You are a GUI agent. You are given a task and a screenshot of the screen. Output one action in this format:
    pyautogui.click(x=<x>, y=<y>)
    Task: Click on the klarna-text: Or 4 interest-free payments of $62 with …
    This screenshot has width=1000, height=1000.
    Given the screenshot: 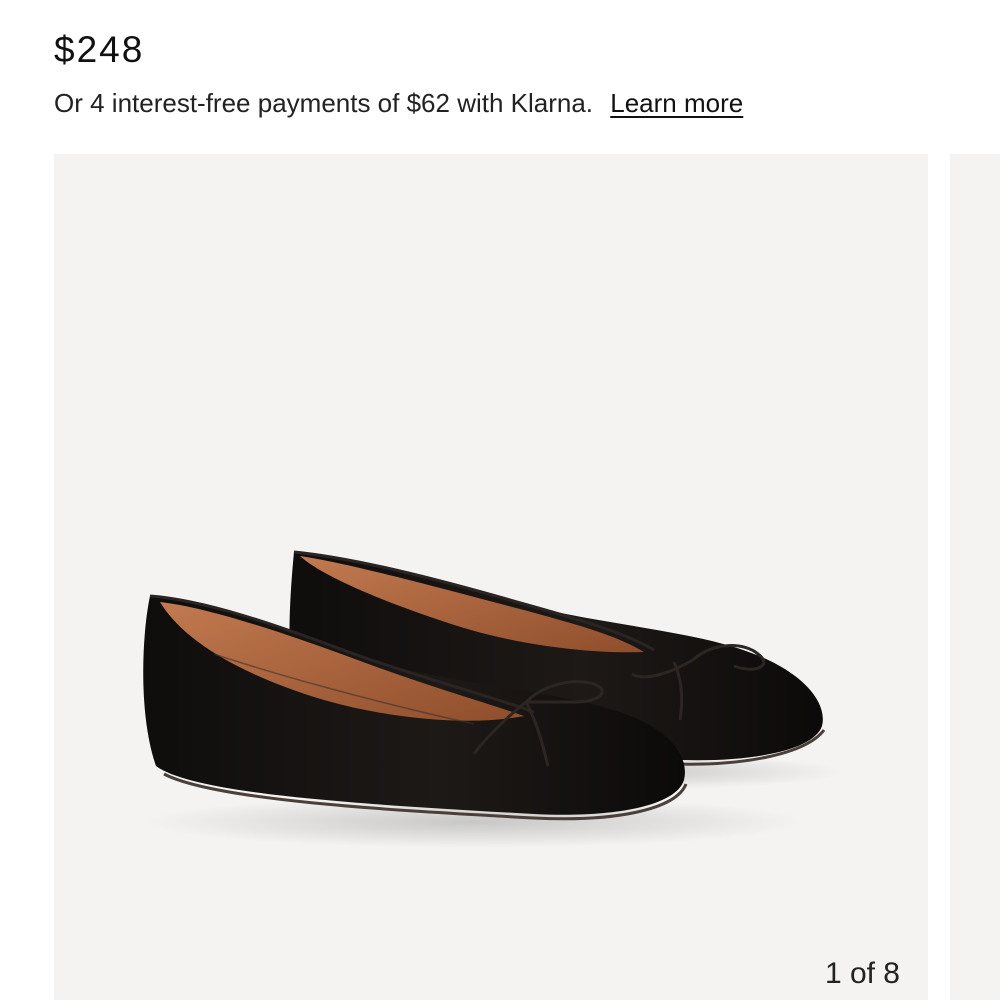 What is the action you would take?
    pyautogui.click(x=324, y=103)
    